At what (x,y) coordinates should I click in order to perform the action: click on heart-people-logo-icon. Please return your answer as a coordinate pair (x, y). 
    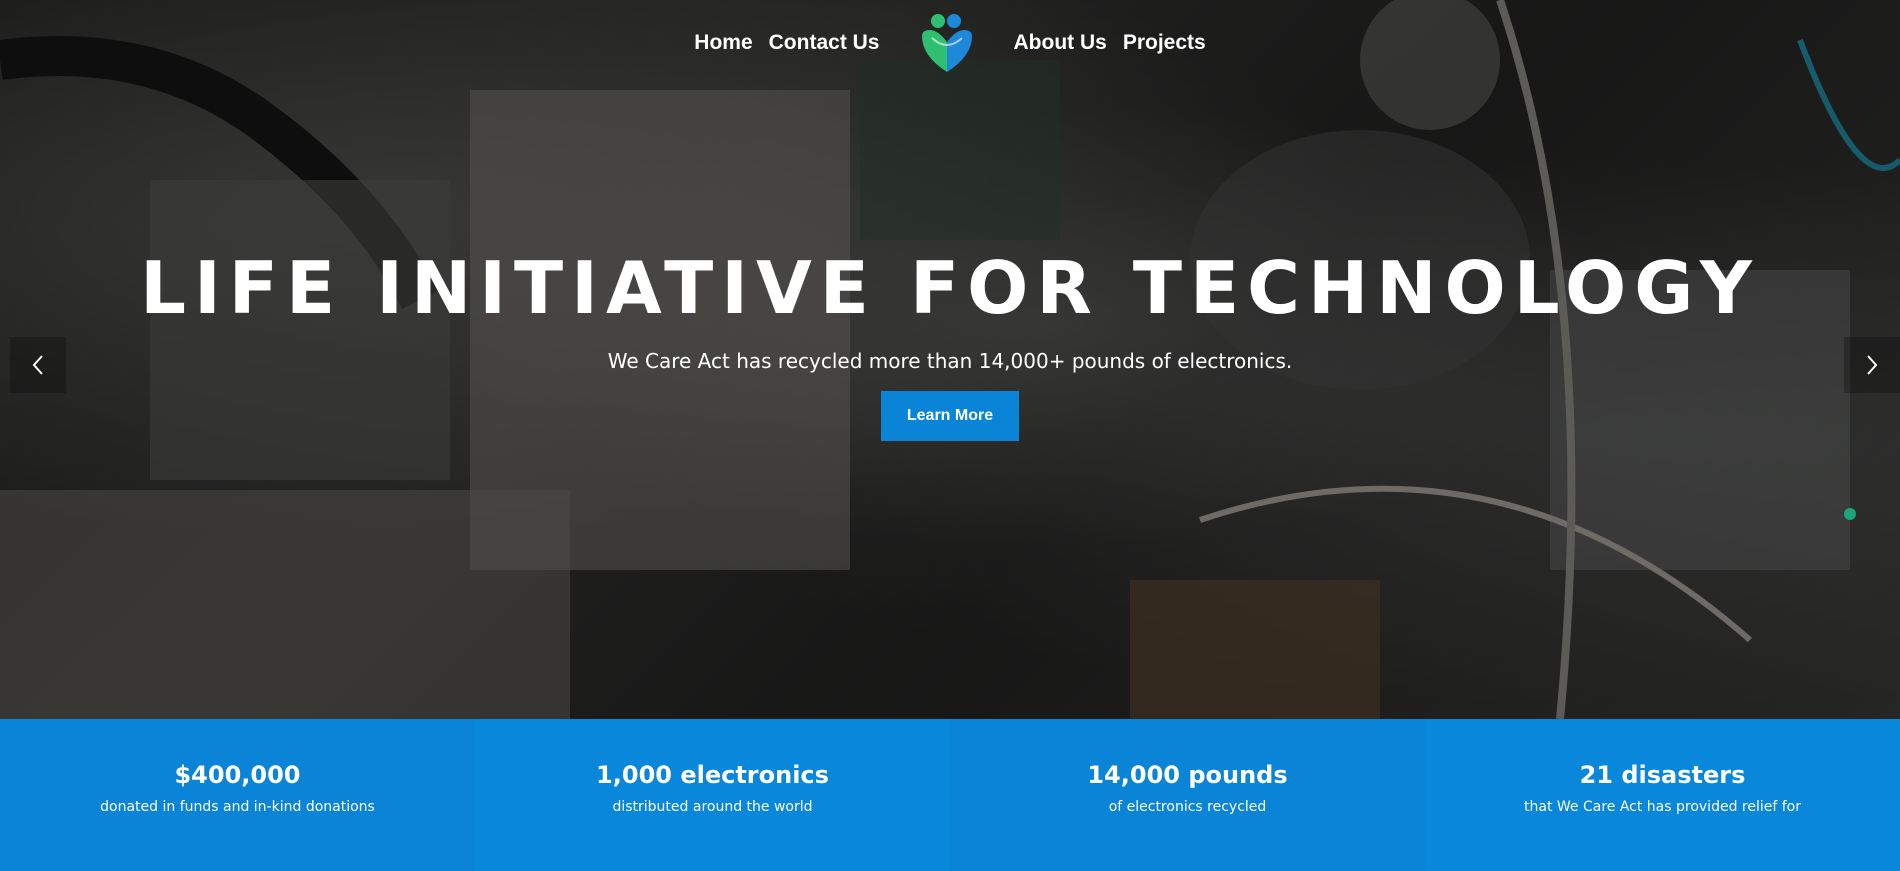
    Looking at the image, I should click on (947, 43).